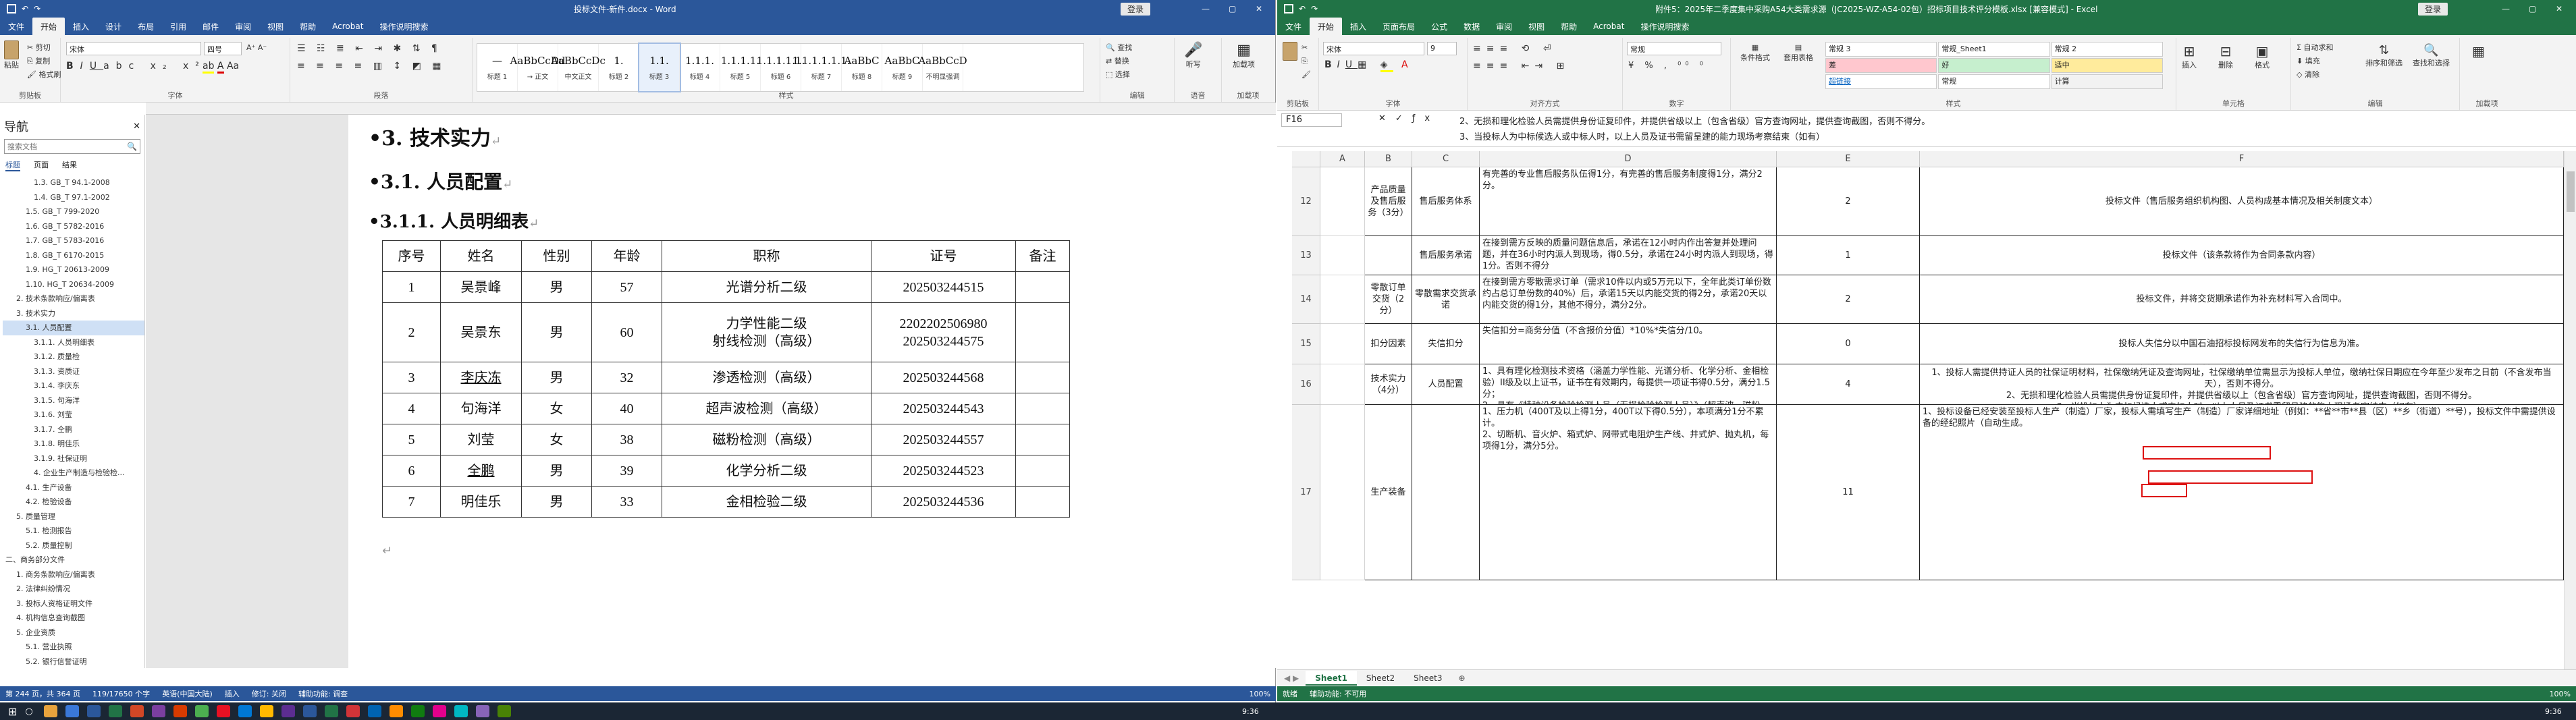  I want to click on align-buttons: ≡ ≡ ≡ ≡ ▥ ↕ ◩ ▦, so click(372, 66).